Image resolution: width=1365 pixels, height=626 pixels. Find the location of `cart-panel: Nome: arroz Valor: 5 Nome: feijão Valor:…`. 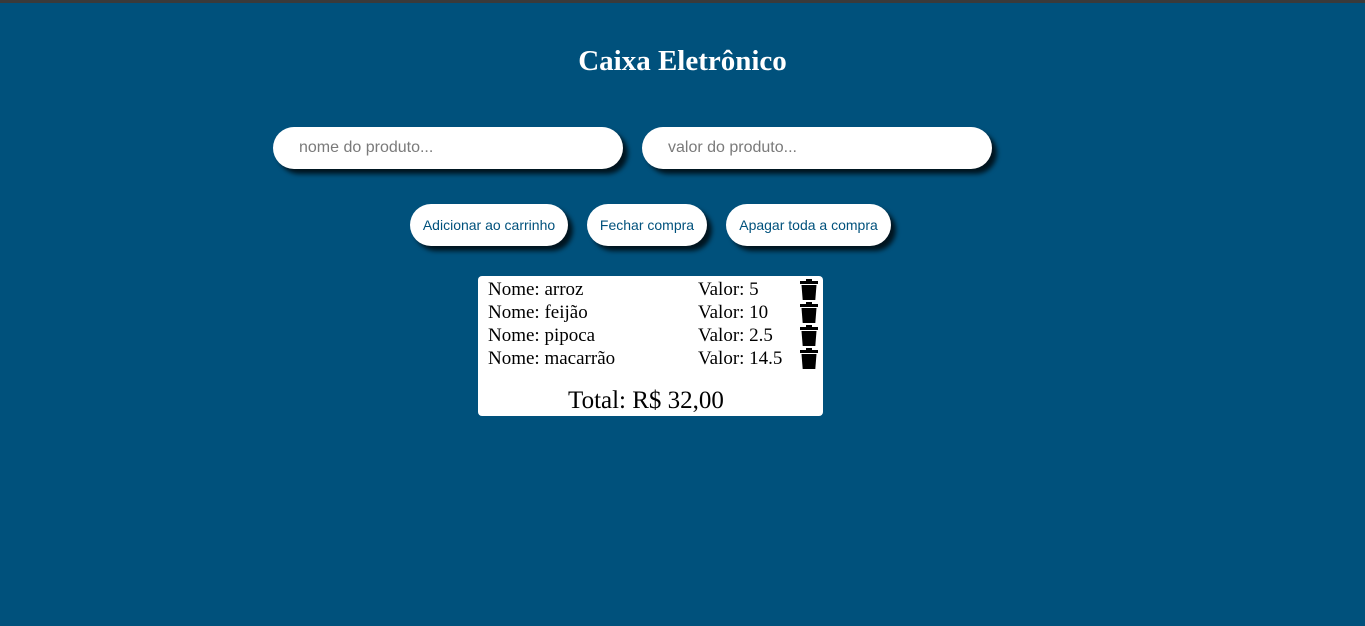

cart-panel: Nome: arroz Valor: 5 Nome: feijão Valor:… is located at coordinates (650, 346).